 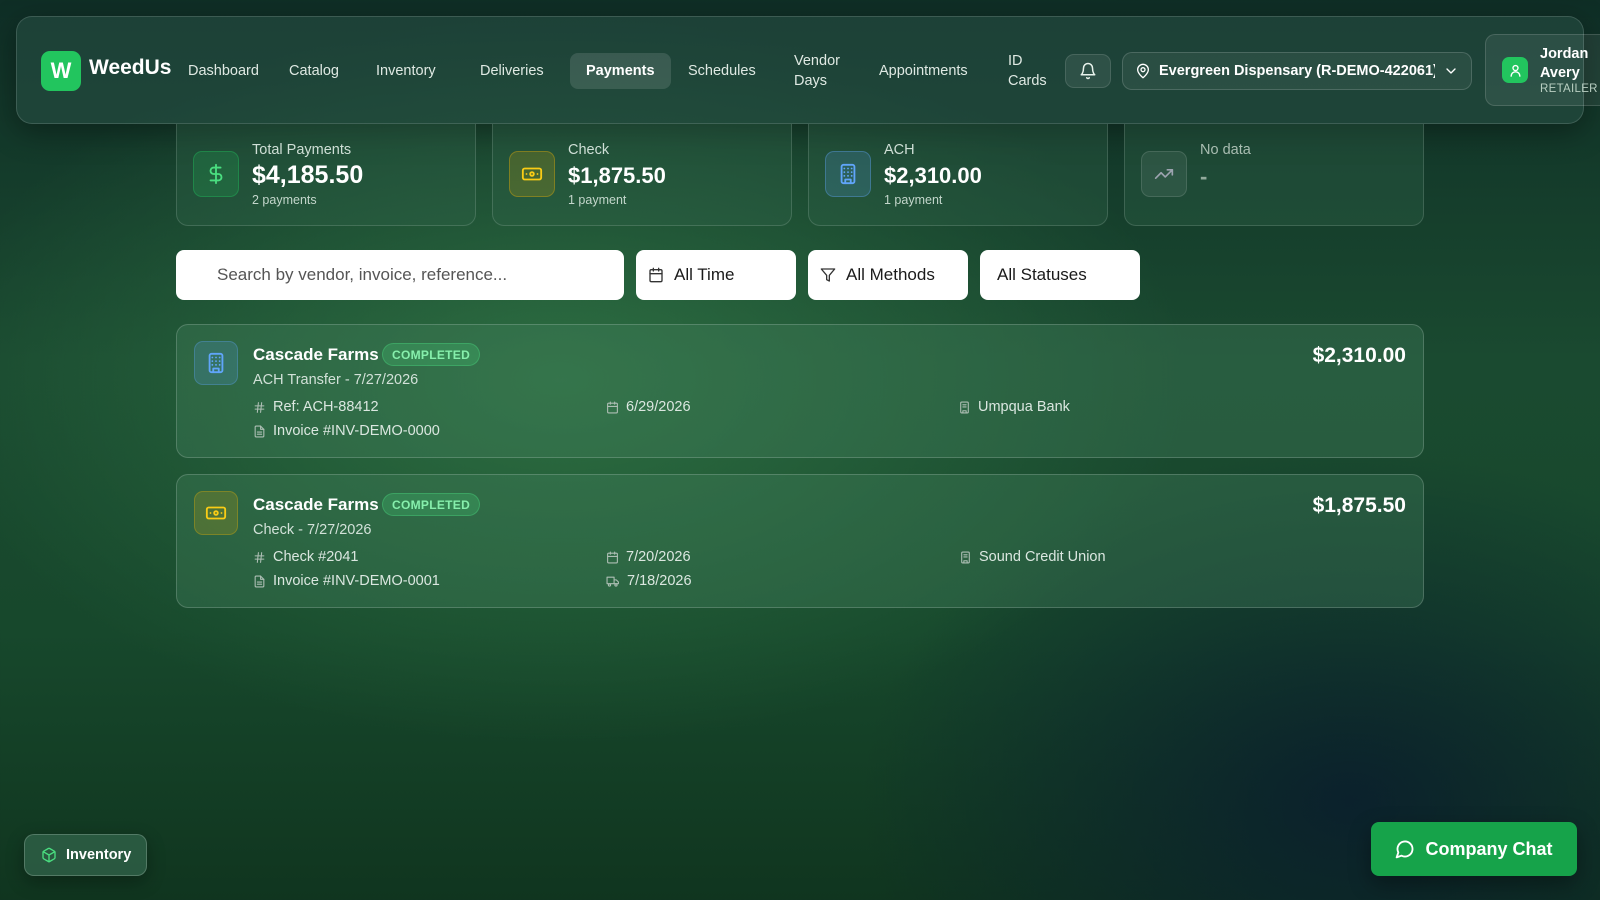 What do you see at coordinates (1024, 407) in the screenshot?
I see `bank-text: Umpqua Bank` at bounding box center [1024, 407].